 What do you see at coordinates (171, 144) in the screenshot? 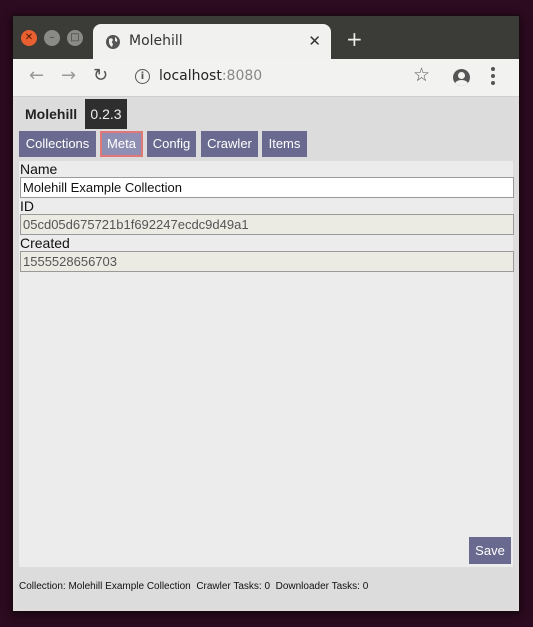
I see `tab-config: Config` at bounding box center [171, 144].